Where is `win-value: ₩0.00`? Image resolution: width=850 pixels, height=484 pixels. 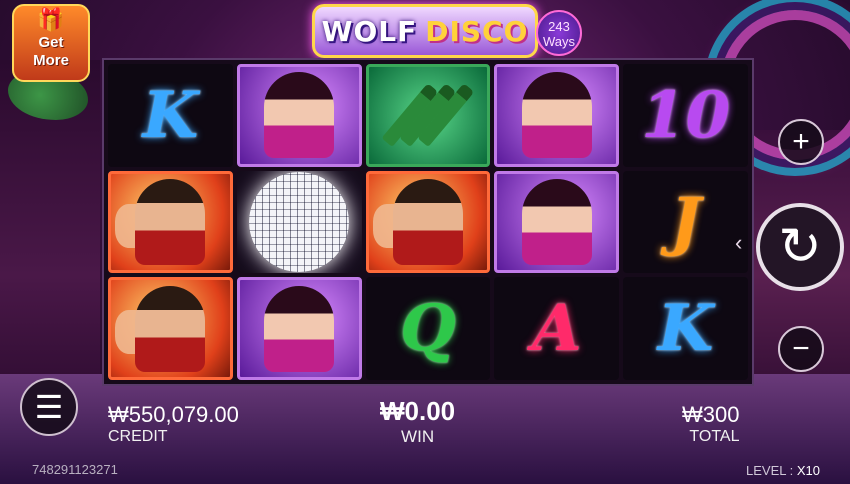
win-value: ₩0.00 is located at coordinates (418, 411).